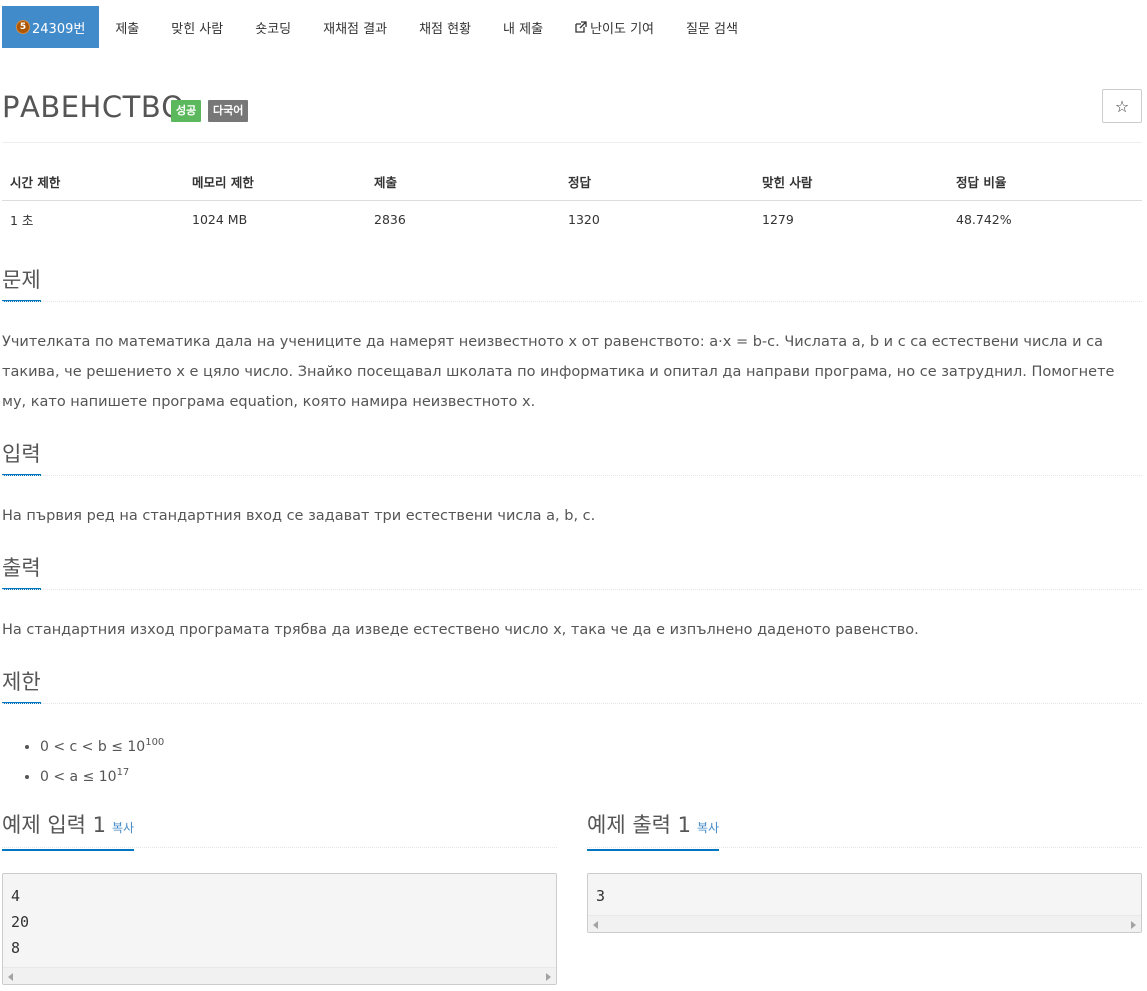 Image resolution: width=1147 pixels, height=991 pixels. I want to click on nav-difficulty-contribute: 난이도 기여, so click(614, 27).